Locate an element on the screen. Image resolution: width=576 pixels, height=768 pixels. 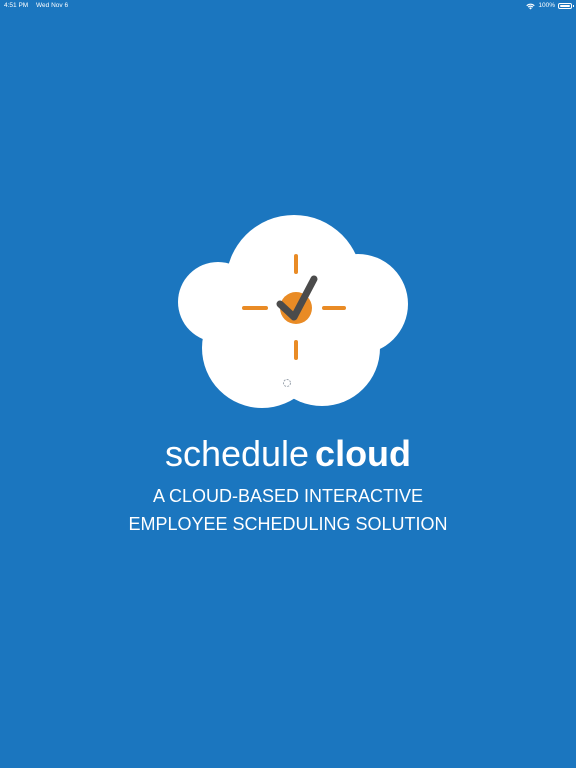
status-date: Wed Nov 6 is located at coordinates (52, 5).